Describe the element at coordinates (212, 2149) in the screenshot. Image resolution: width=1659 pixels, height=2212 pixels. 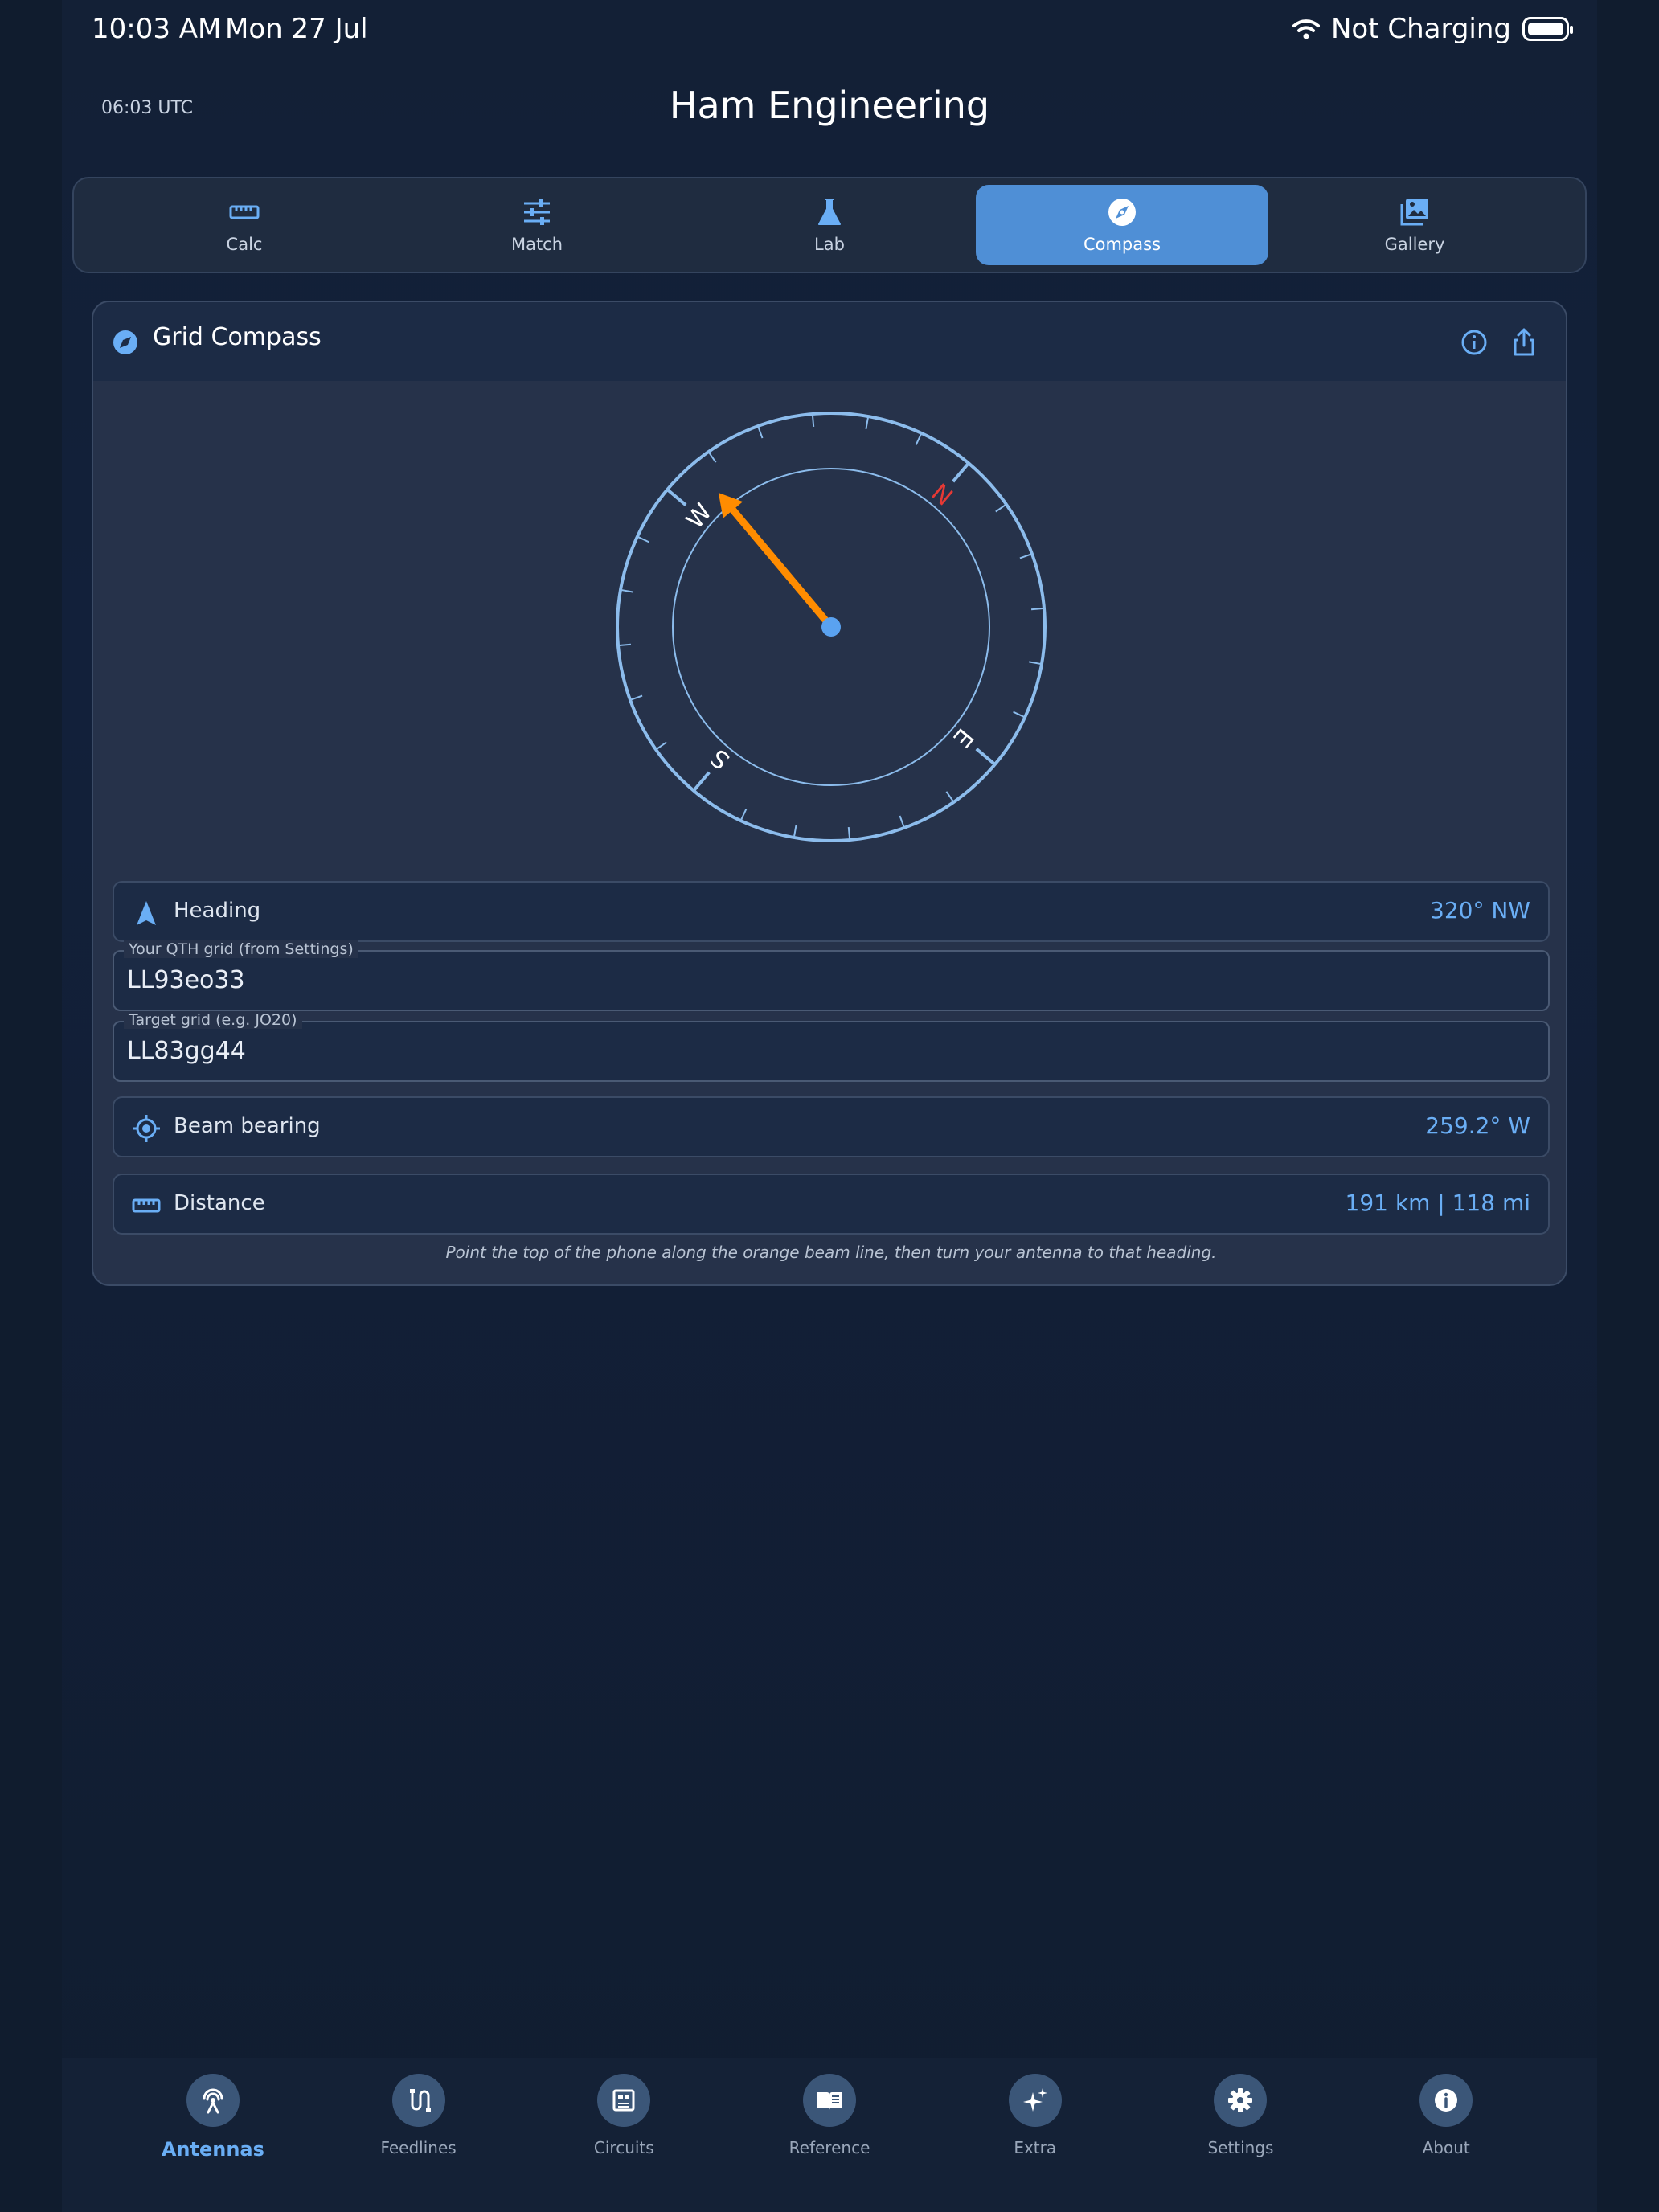
I see `nav-label: Antennas` at that location.